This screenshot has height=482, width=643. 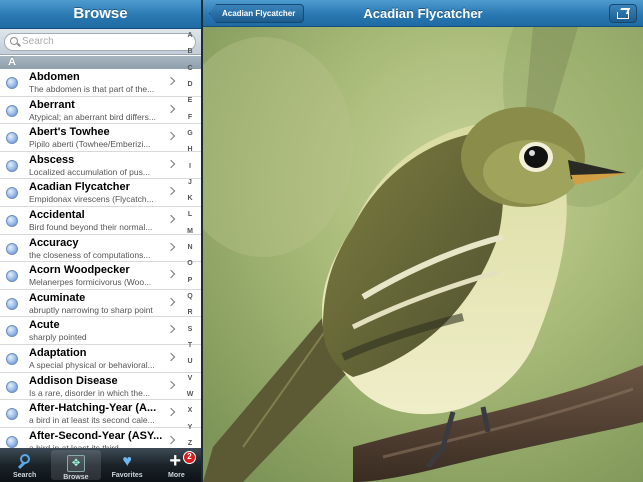 I want to click on heart-icon: ♥, so click(x=127, y=461).